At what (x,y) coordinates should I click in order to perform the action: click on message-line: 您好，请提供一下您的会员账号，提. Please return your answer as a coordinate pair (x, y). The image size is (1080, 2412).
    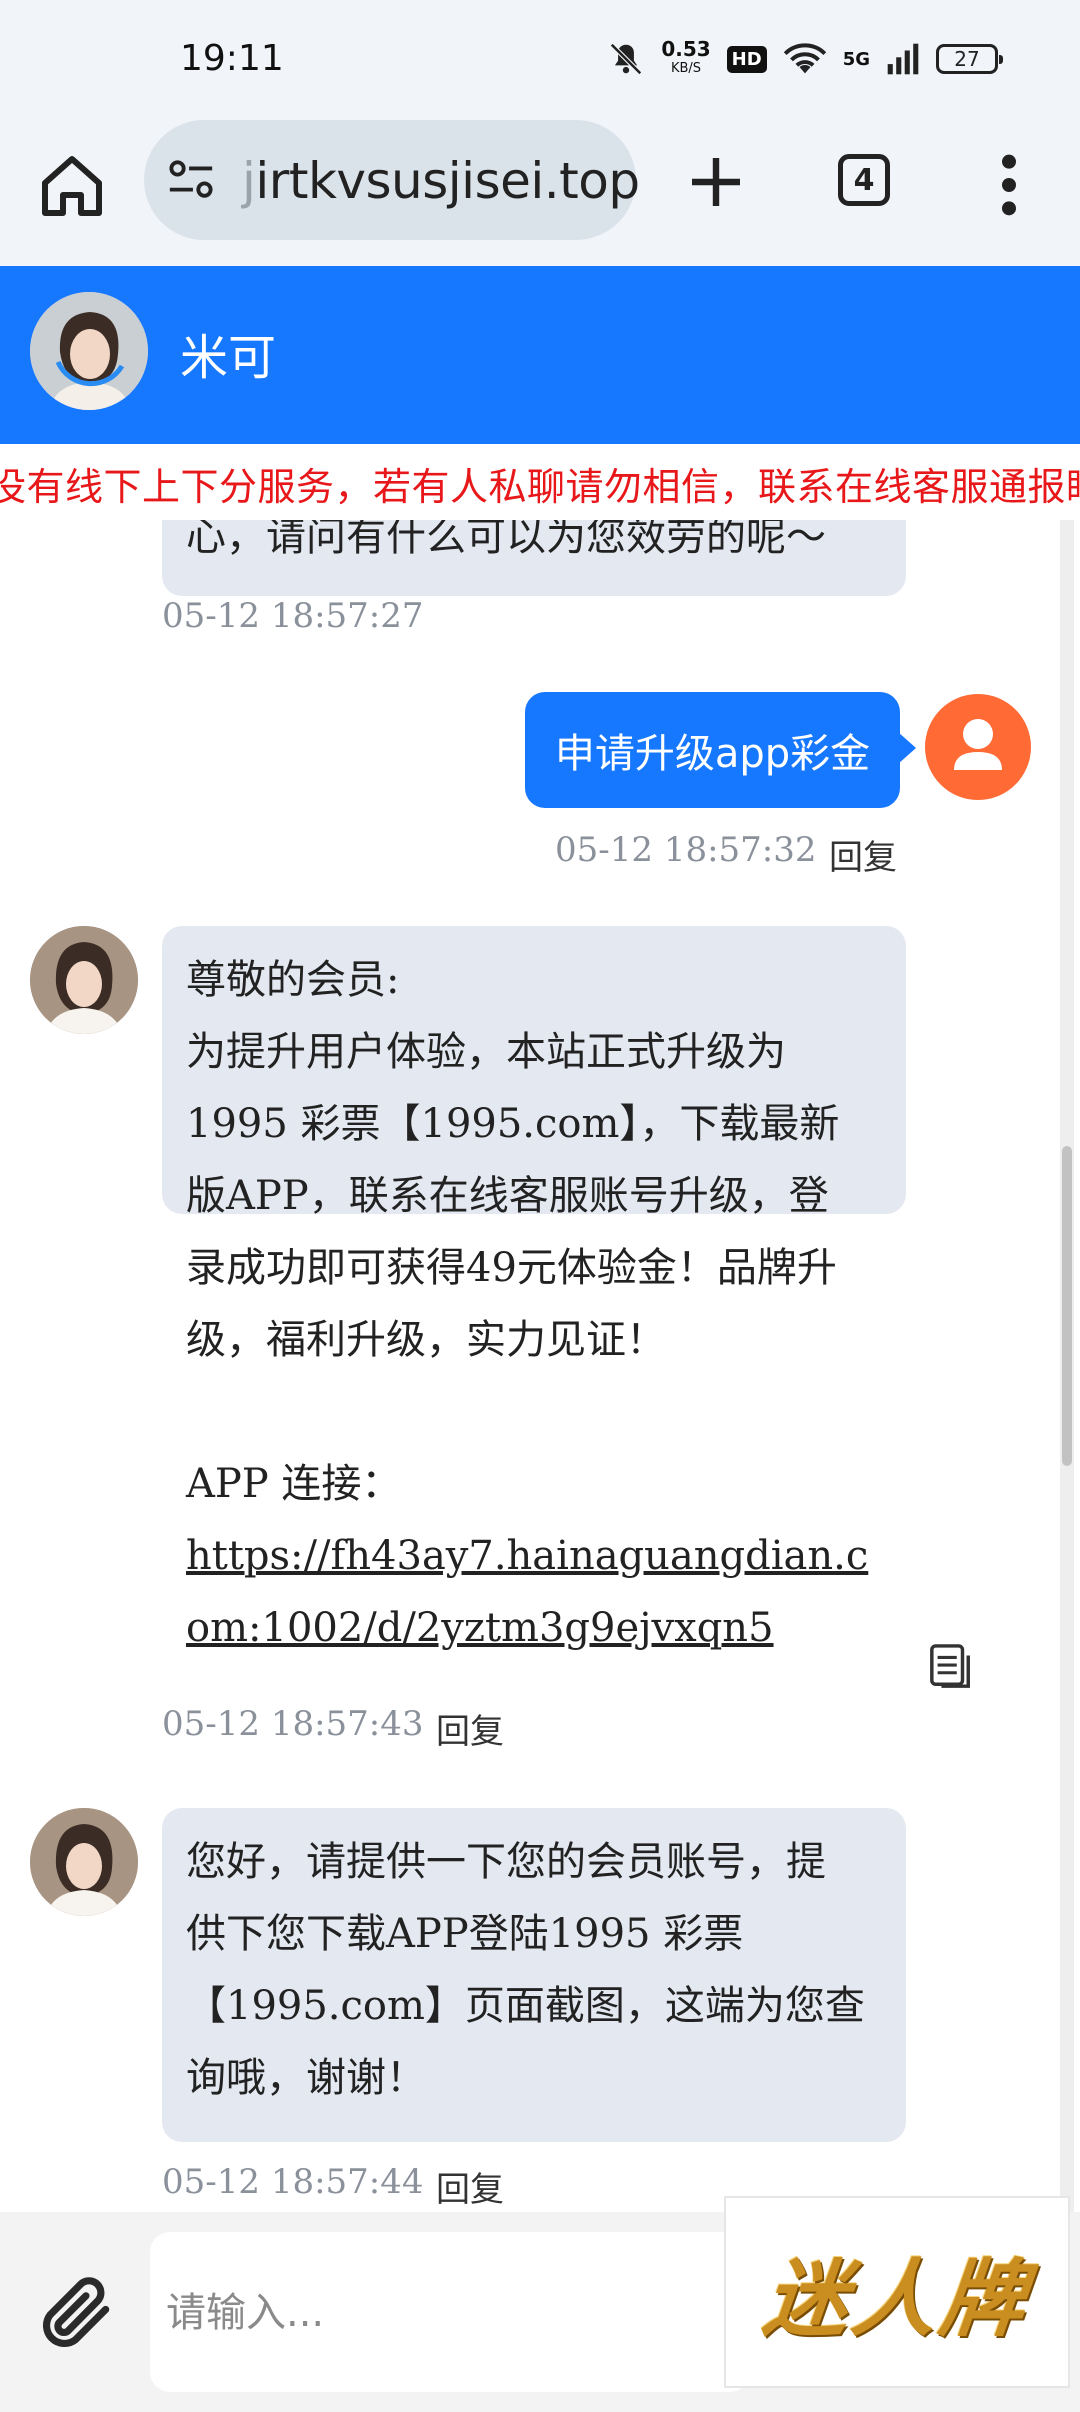
    Looking at the image, I should click on (506, 1862).